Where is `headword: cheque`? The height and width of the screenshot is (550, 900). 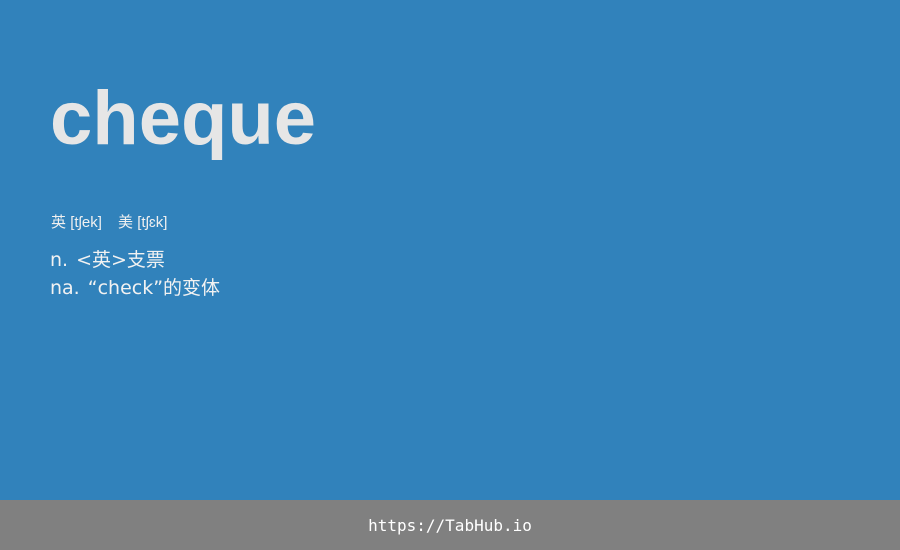 headword: cheque is located at coordinates (183, 118).